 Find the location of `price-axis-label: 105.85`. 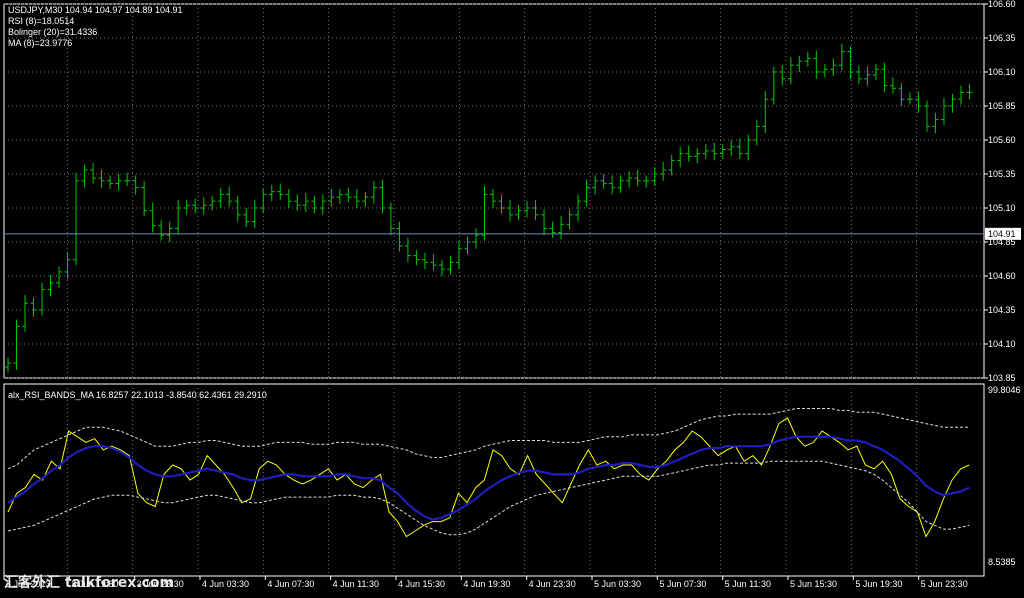

price-axis-label: 105.85 is located at coordinates (1002, 106).